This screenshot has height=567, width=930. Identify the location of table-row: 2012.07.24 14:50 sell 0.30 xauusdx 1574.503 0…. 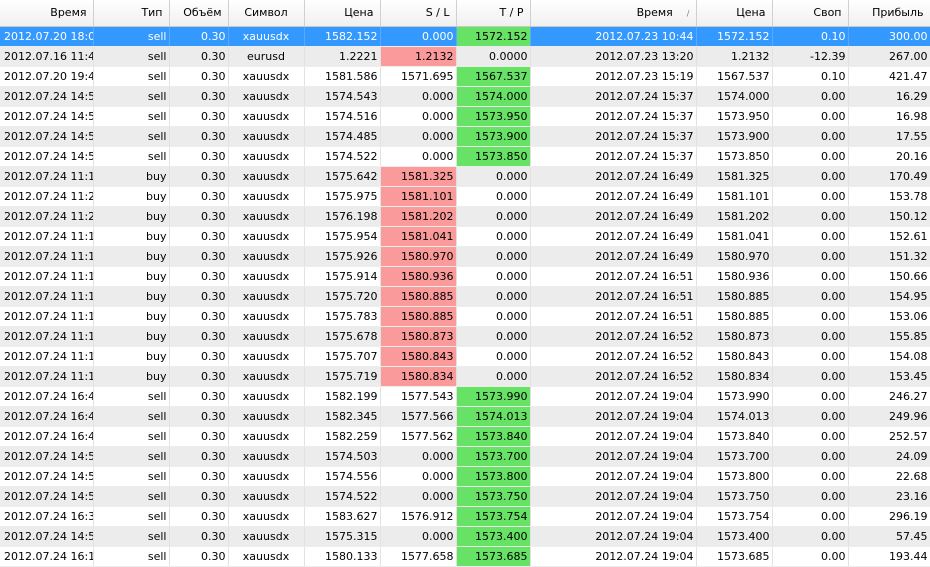
(465, 456).